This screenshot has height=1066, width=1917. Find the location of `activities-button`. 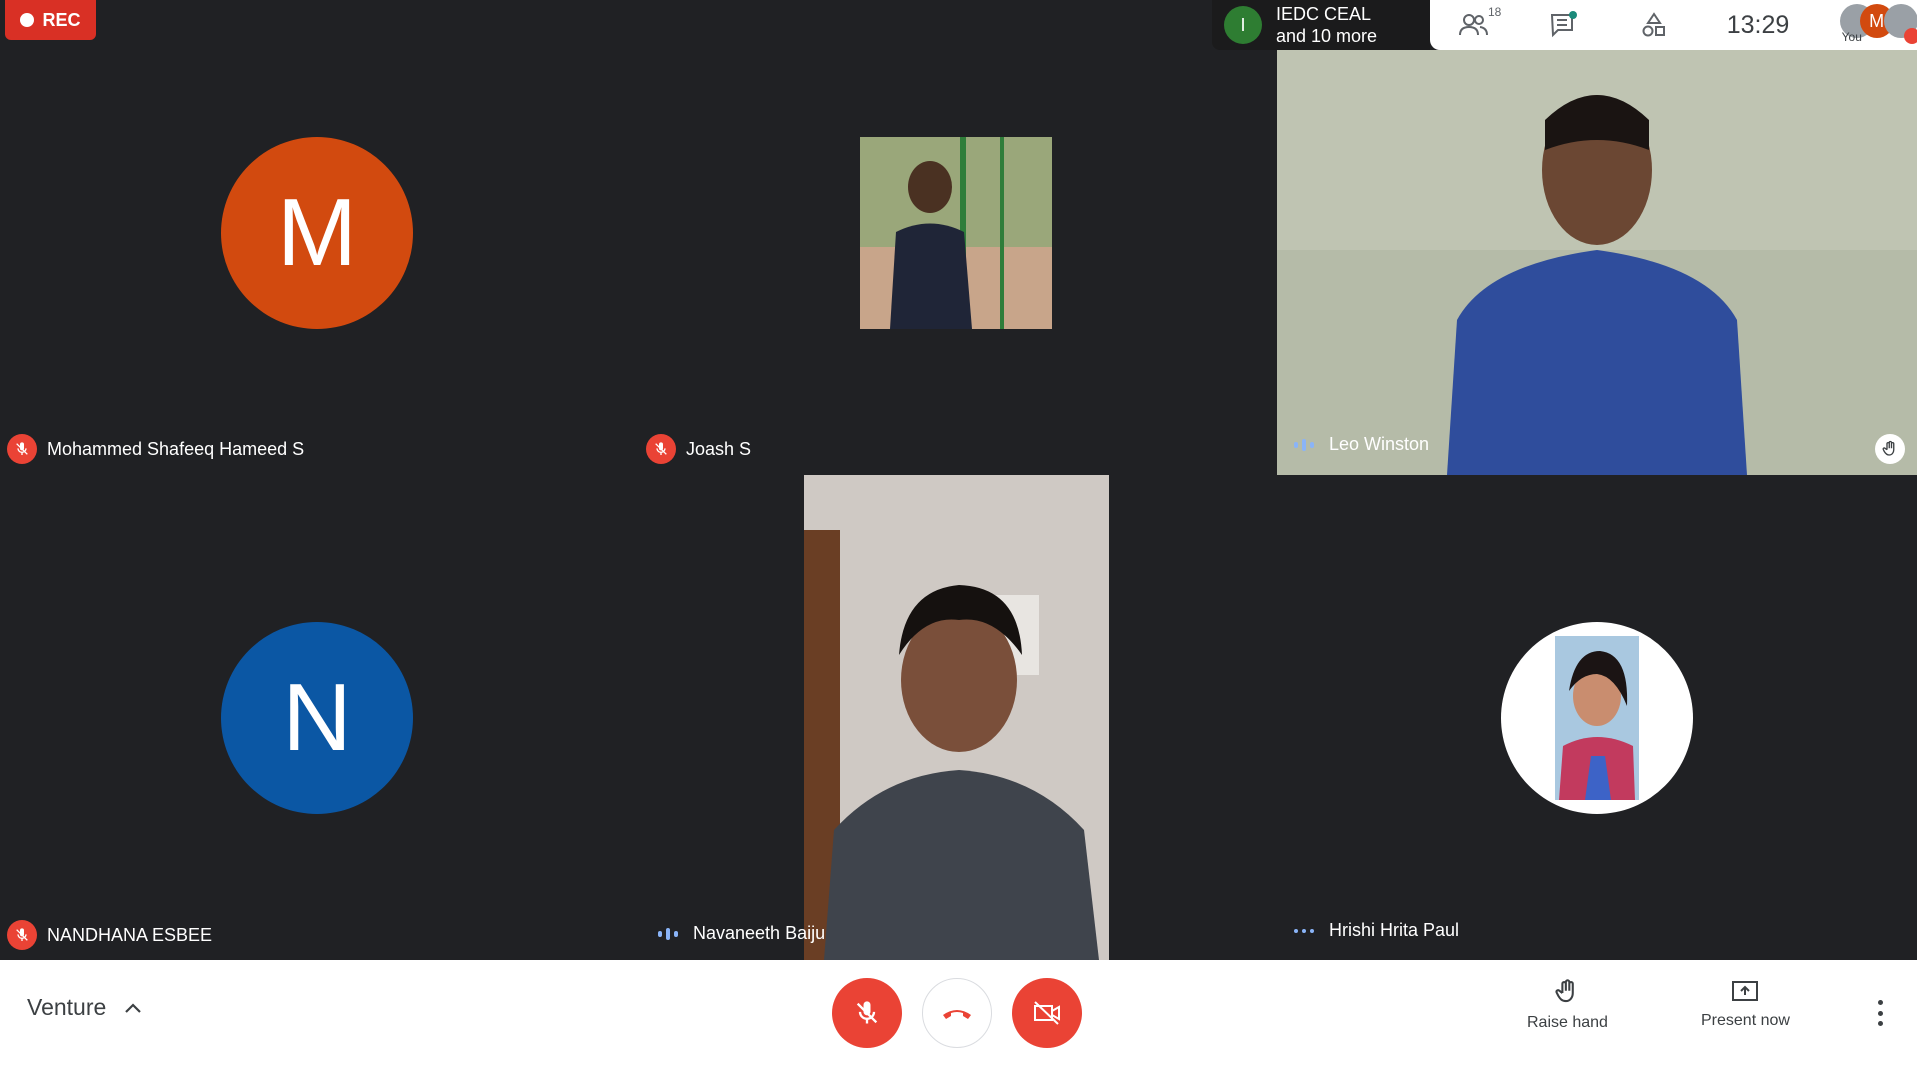

activities-button is located at coordinates (1653, 25).